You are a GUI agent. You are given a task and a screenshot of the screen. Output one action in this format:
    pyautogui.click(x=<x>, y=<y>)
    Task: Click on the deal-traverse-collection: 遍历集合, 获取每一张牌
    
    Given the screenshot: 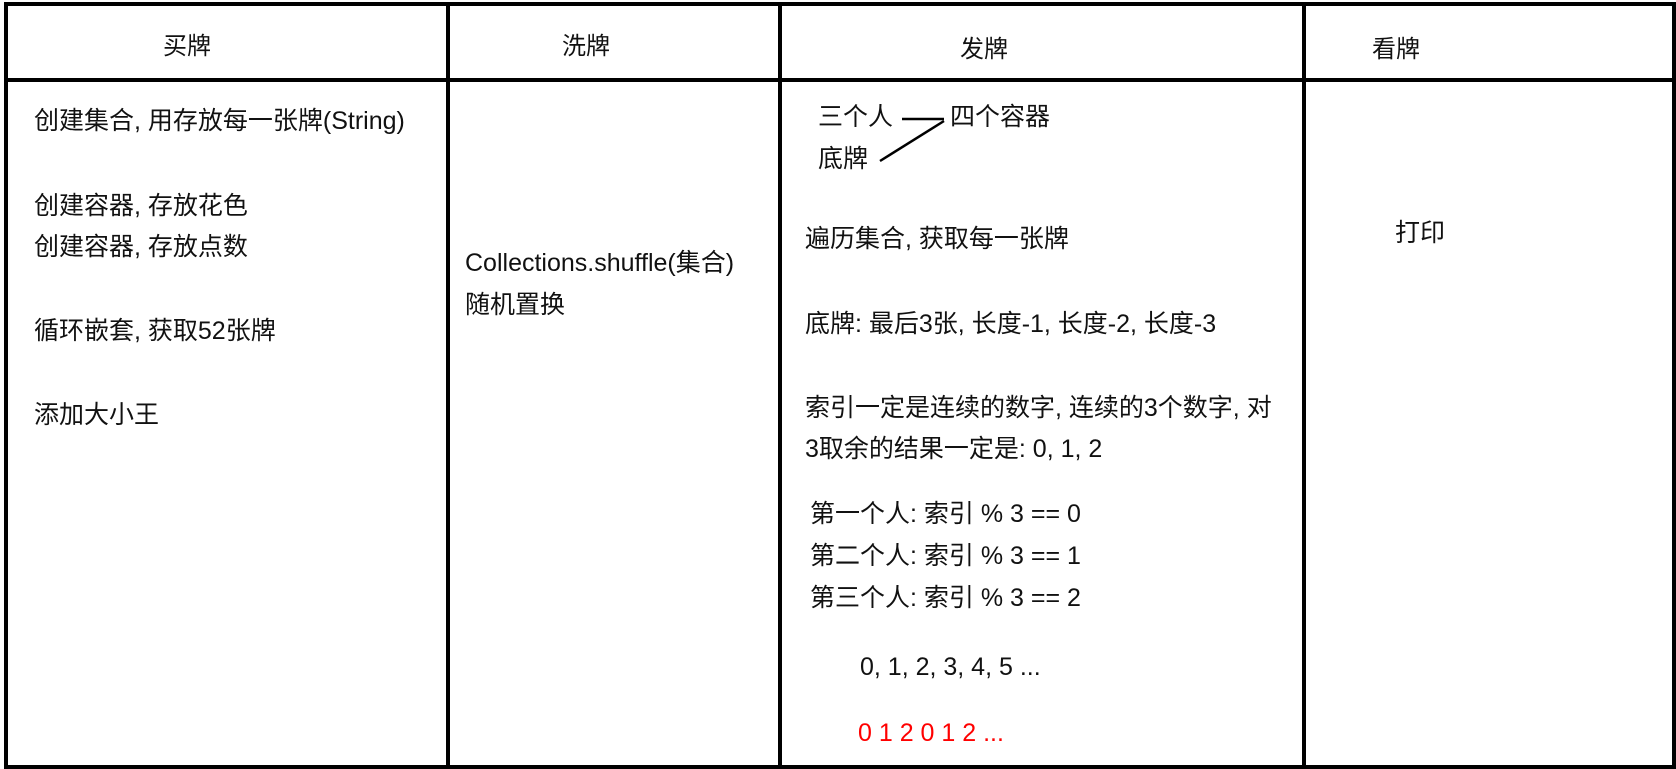 What is the action you would take?
    pyautogui.click(x=937, y=239)
    